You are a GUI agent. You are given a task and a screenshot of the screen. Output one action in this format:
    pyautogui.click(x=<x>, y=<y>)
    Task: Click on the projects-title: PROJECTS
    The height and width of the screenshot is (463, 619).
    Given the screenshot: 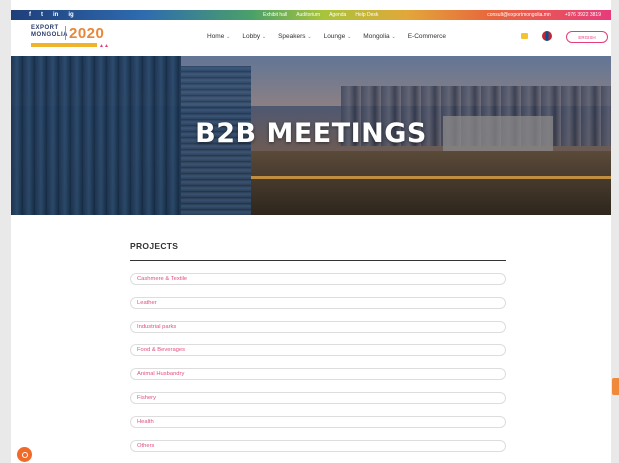 What is the action you would take?
    pyautogui.click(x=154, y=246)
    